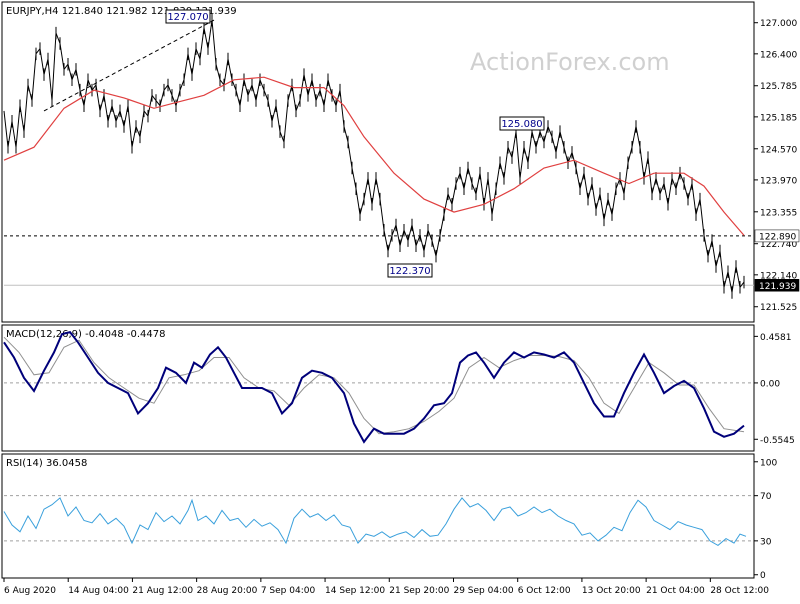 The height and width of the screenshot is (604, 800). Describe the element at coordinates (777, 287) in the screenshot. I see `last-price-tag-label: 121.939` at that location.